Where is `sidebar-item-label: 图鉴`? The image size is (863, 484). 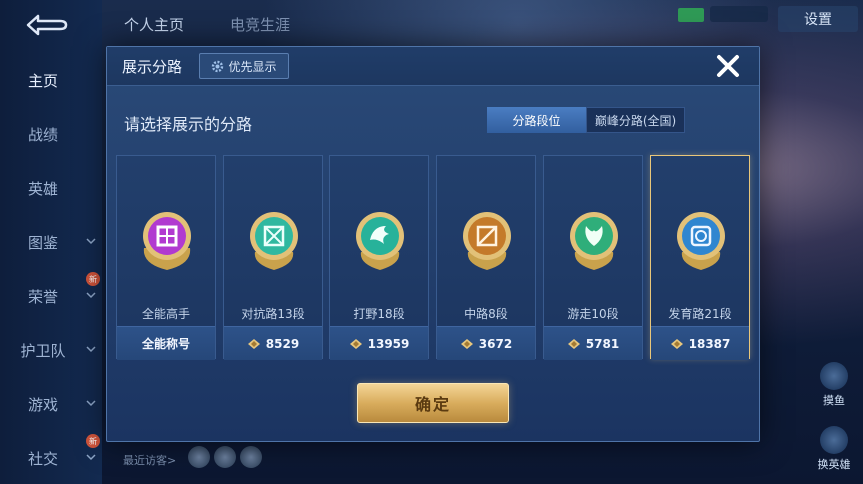
sidebar-item-label: 图鉴 is located at coordinates (42, 242).